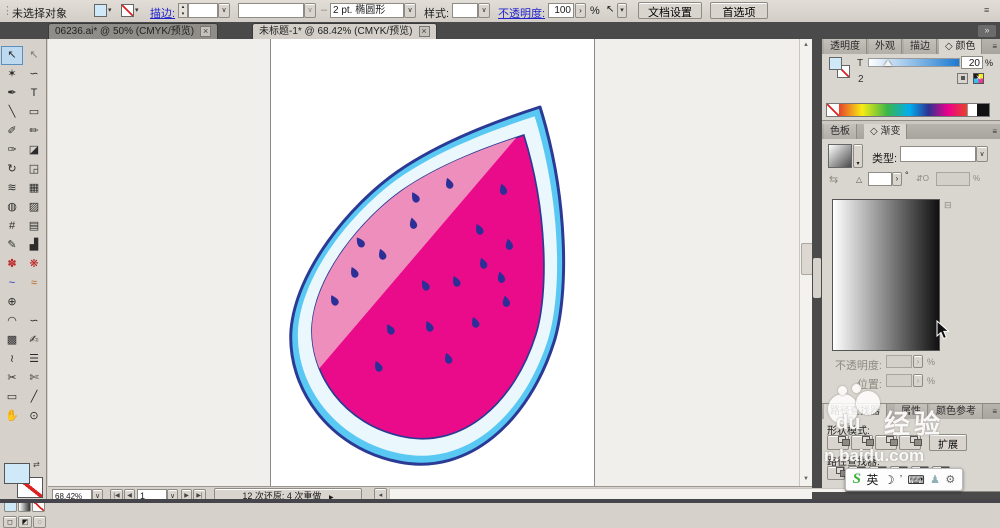  What do you see at coordinates (561, 10) in the screenshot?
I see `opacity-field: 100` at bounding box center [561, 10].